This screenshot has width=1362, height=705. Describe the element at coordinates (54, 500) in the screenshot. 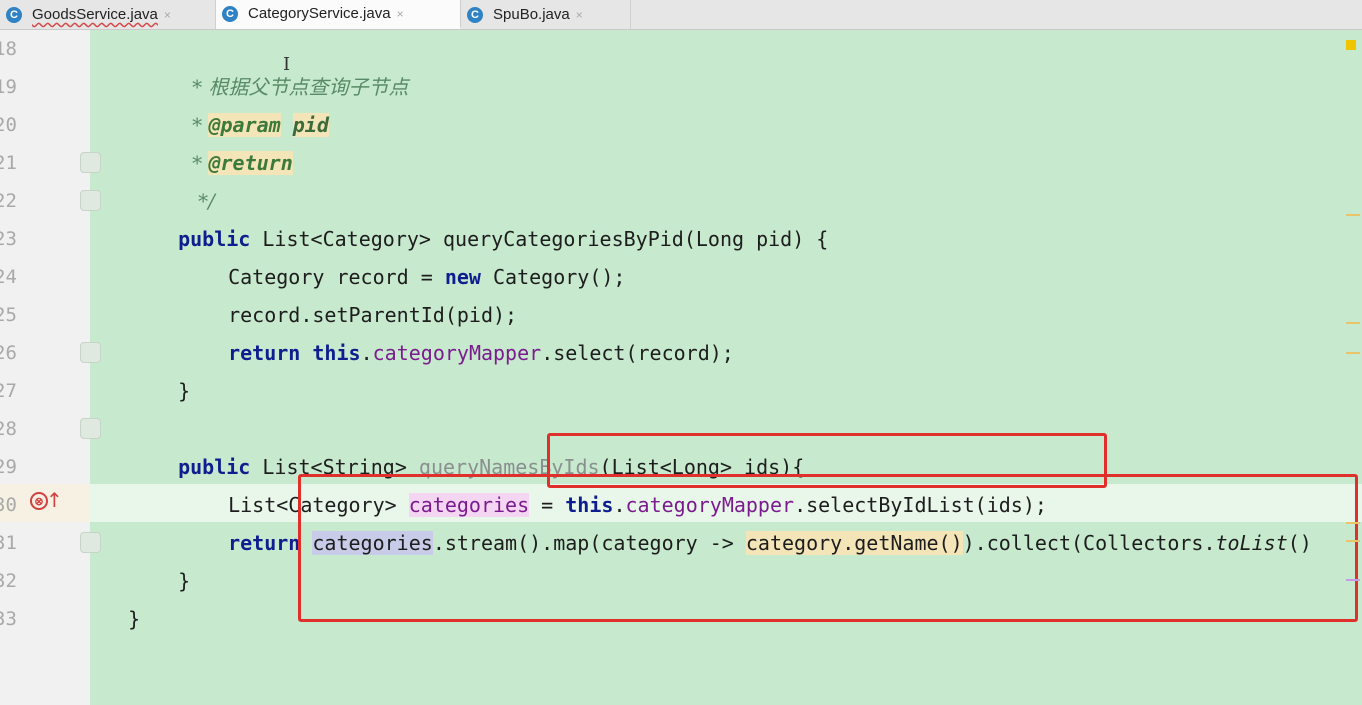

I see `override-arrow-icon: ↑` at that location.